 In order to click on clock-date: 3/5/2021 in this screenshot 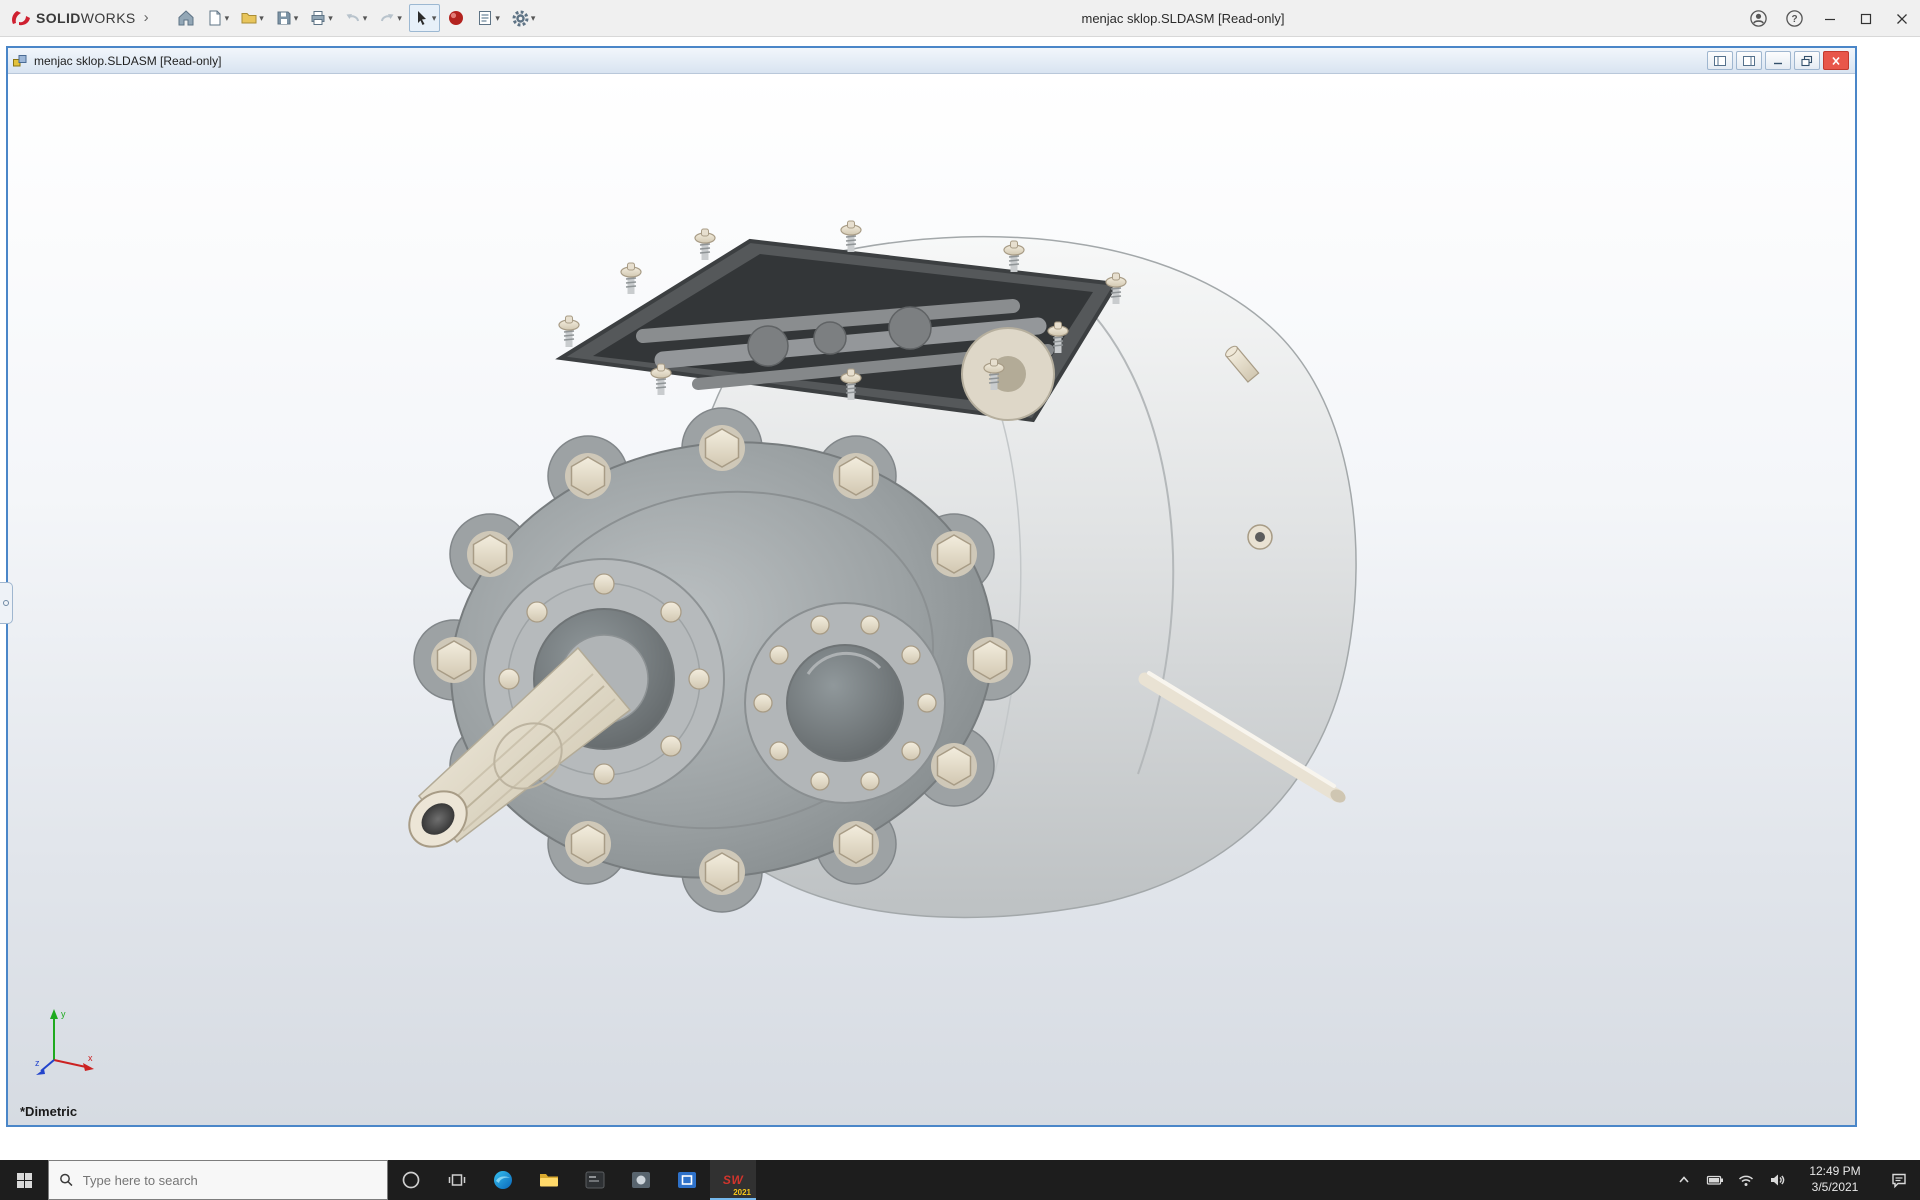, I will do `click(1835, 1187)`.